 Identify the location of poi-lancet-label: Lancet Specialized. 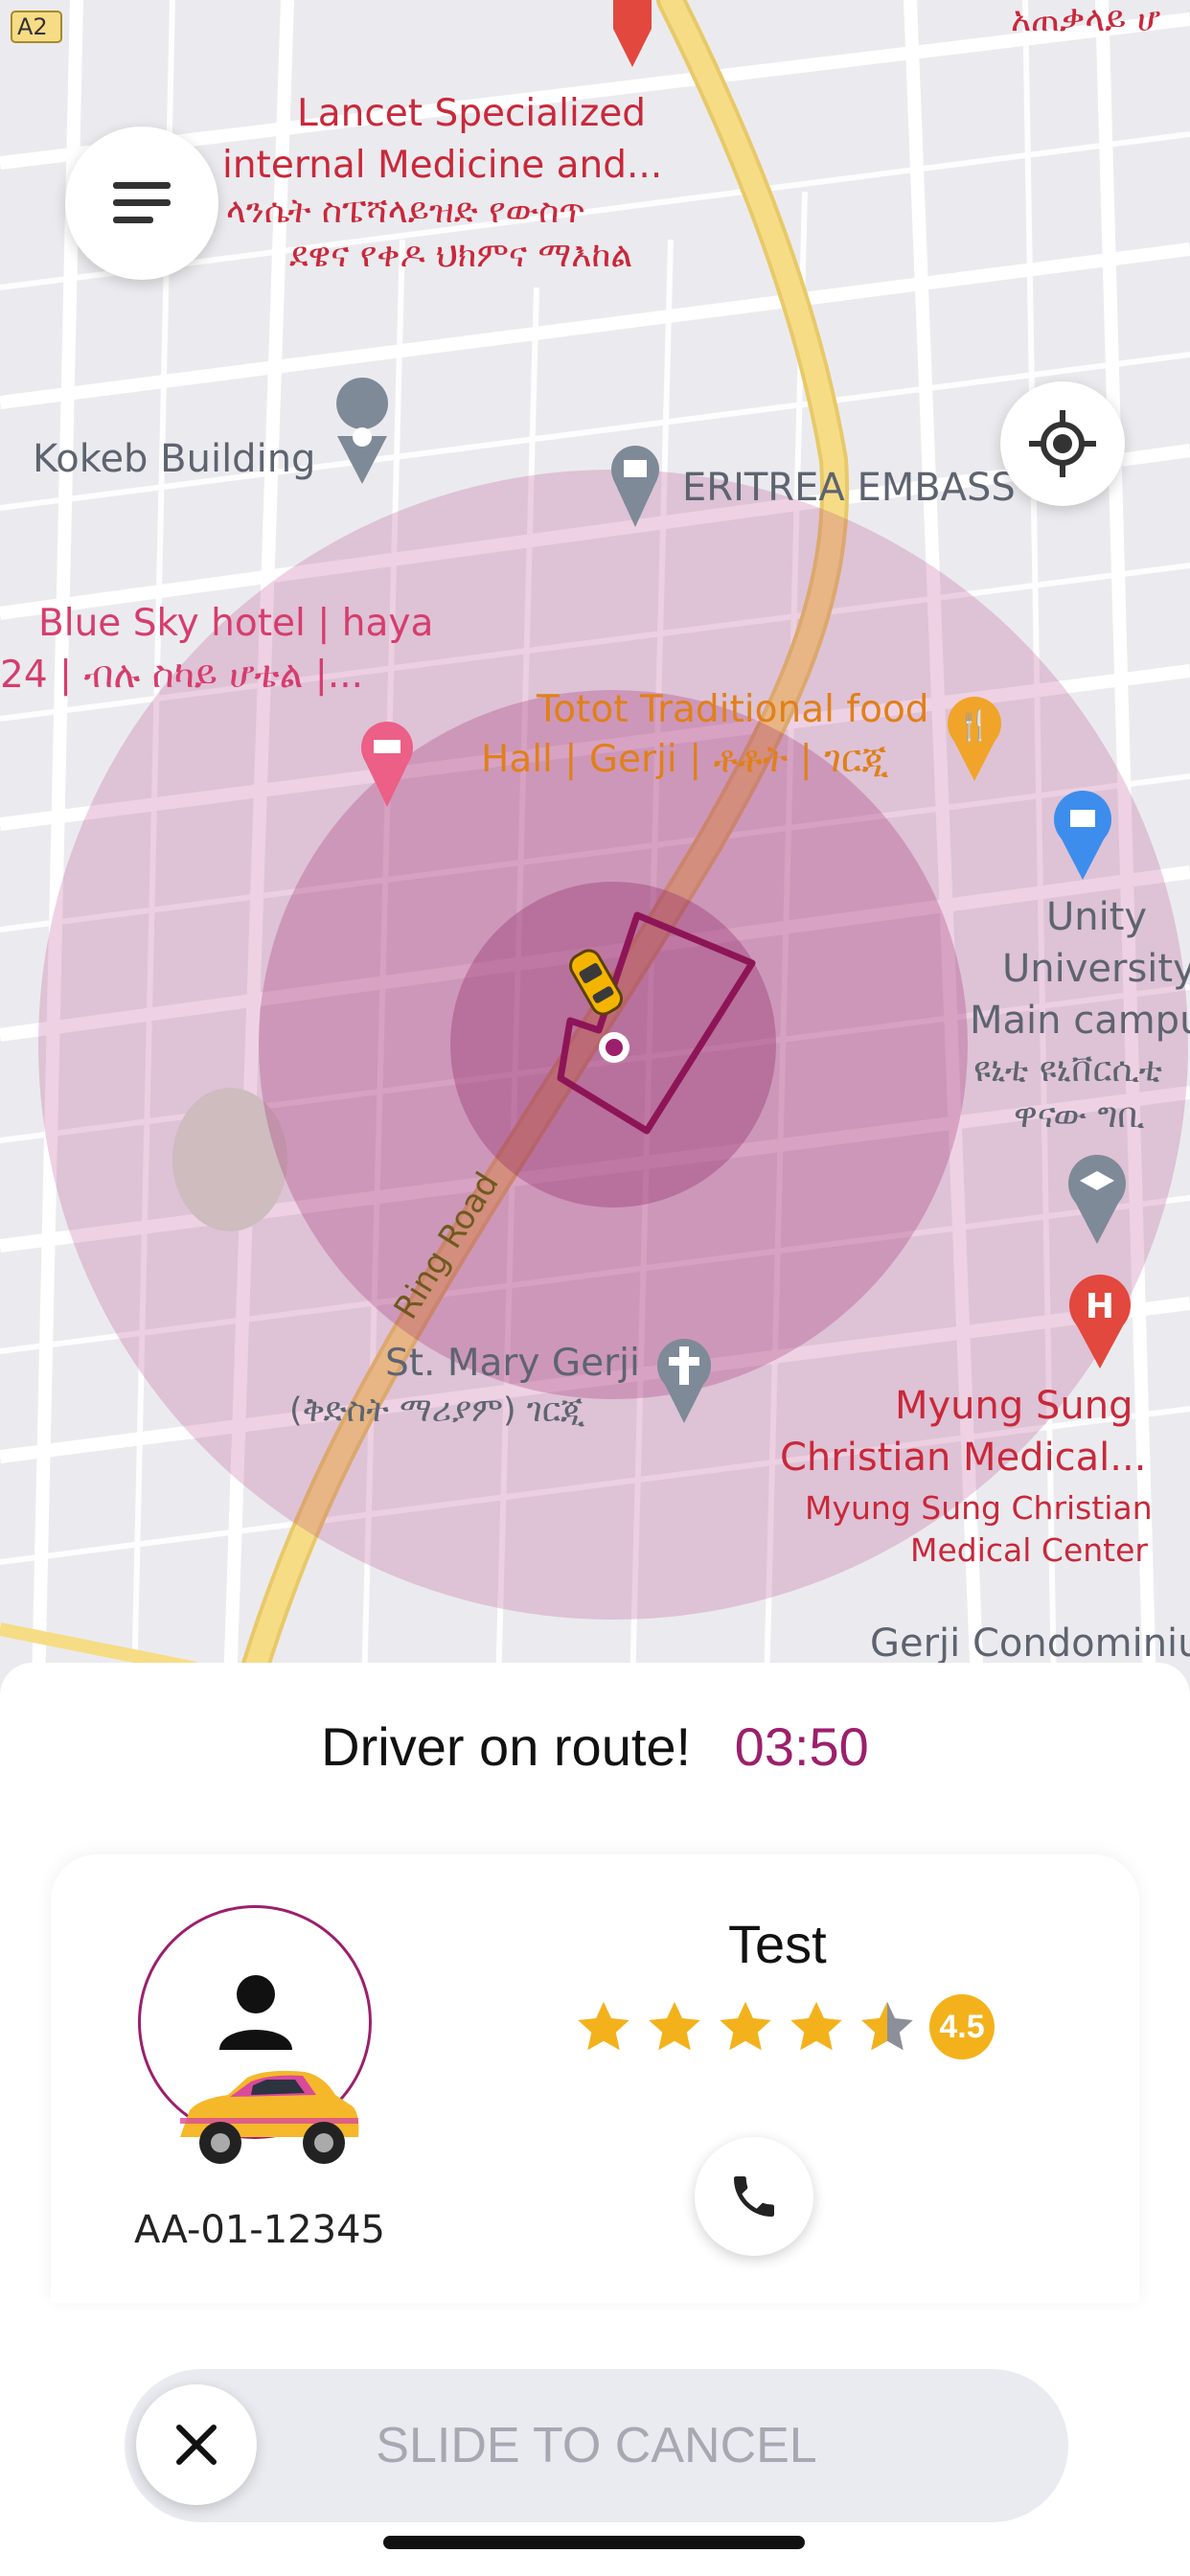
(472, 114).